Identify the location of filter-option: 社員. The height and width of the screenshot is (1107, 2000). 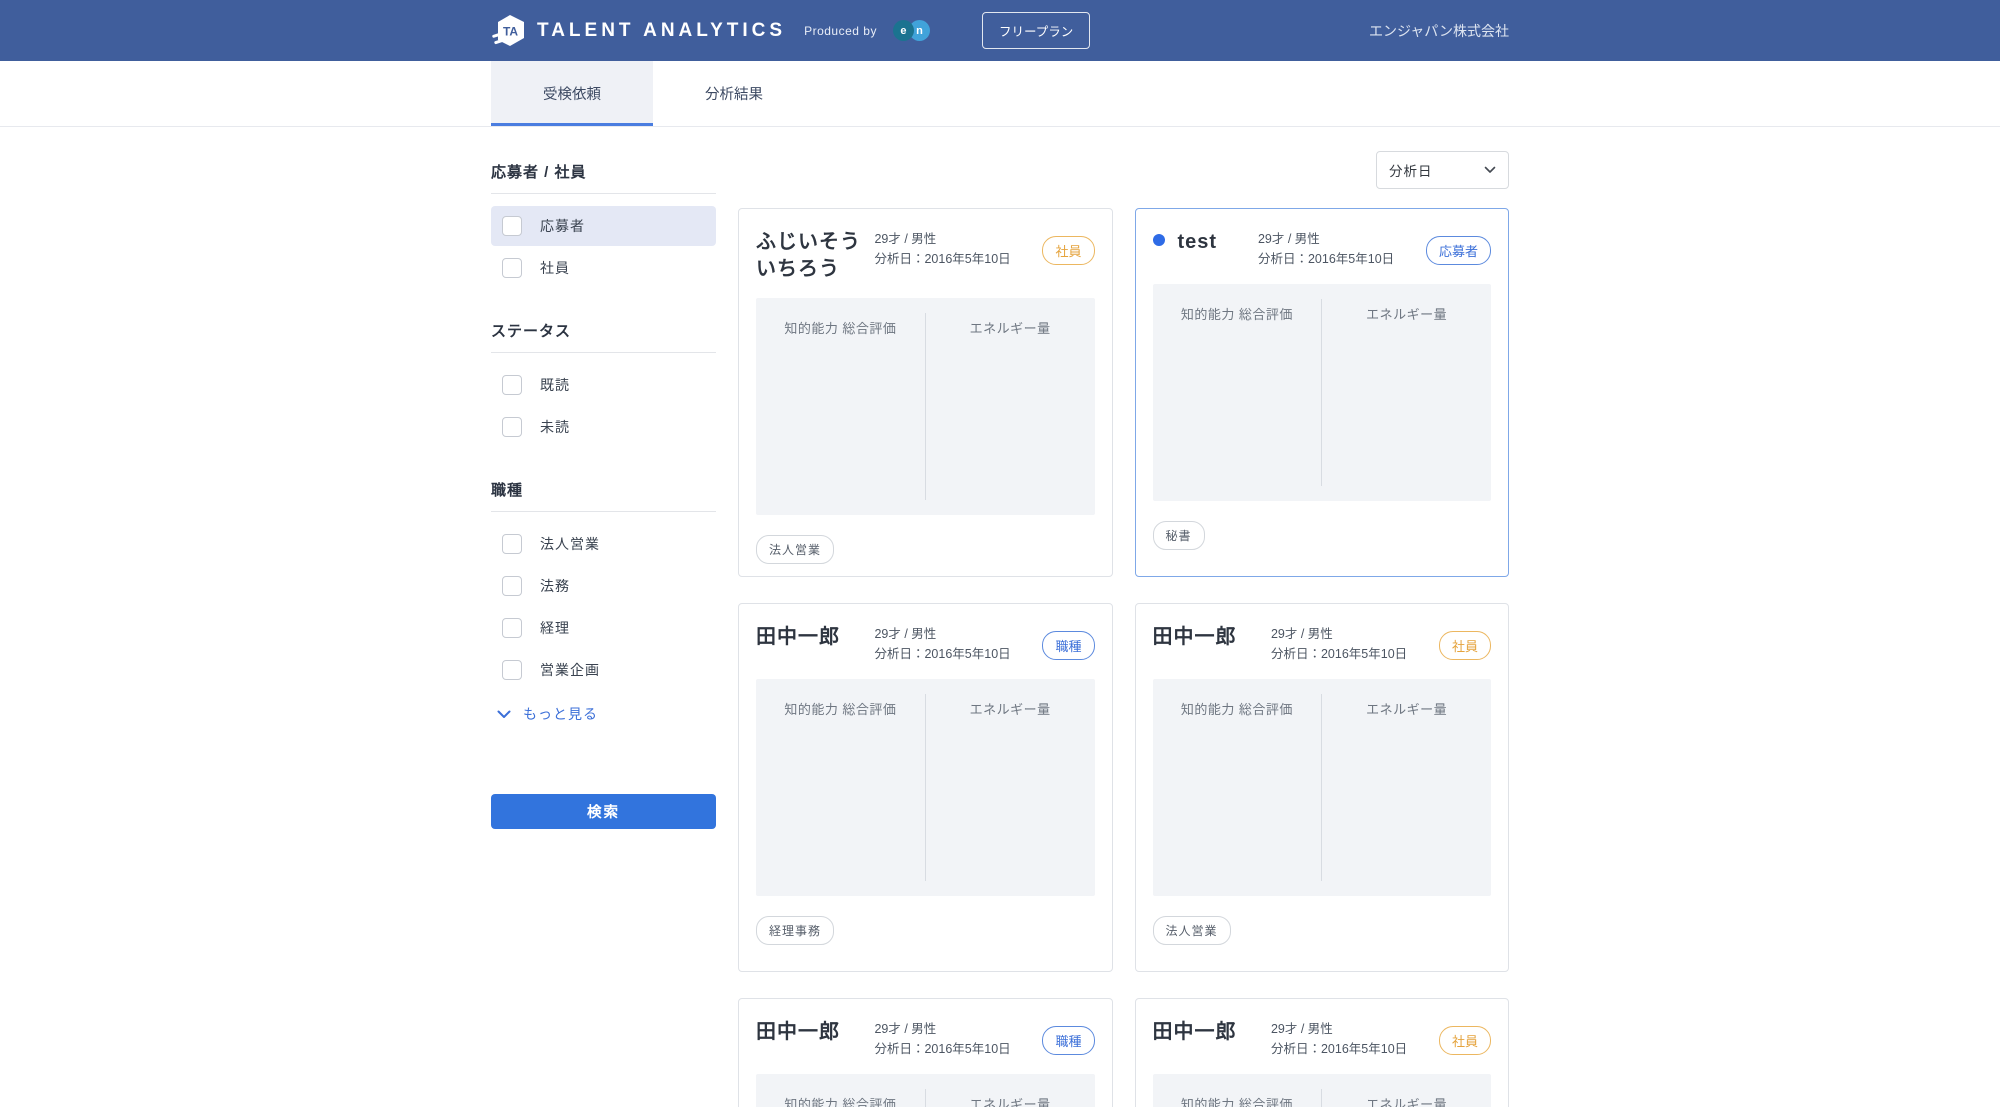
(603, 268).